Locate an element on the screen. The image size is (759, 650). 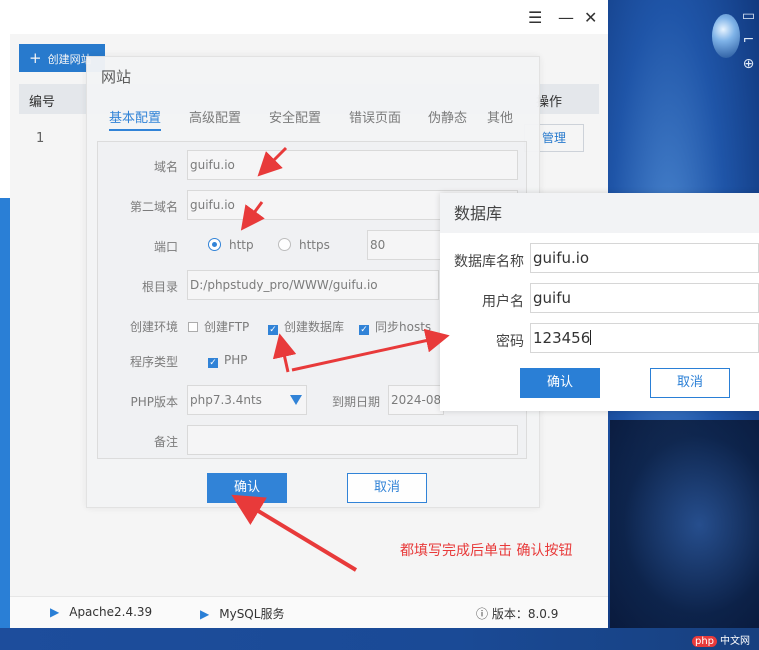
arrow-domain is located at coordinates (272, 161).